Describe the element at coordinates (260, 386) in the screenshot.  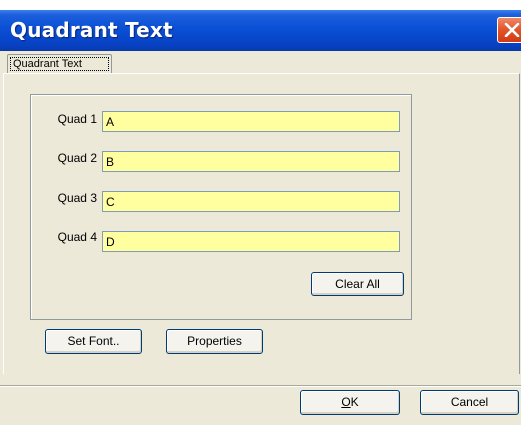
I see `footer-separator` at that location.